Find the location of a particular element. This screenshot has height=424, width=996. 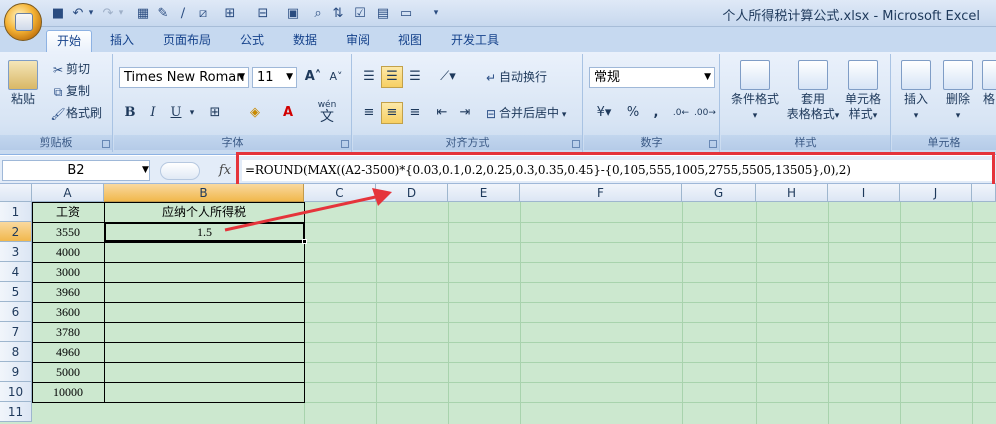

sort-az-icon: ⇅ is located at coordinates (338, 13).